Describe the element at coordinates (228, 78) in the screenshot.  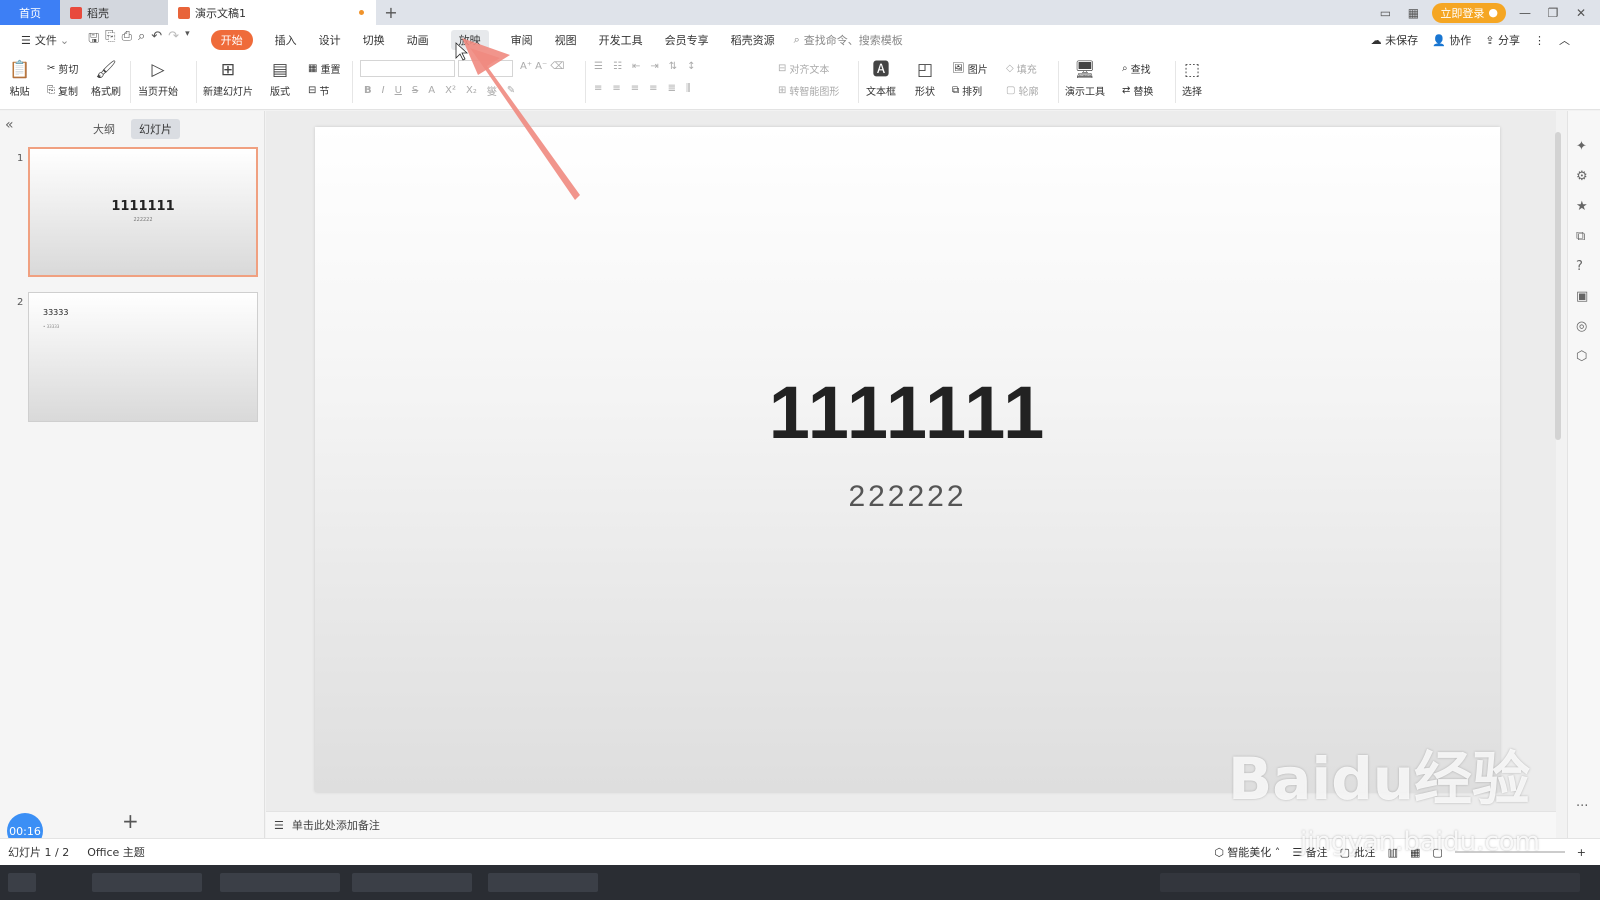
I see `new-slide-button: ⊞ 新建幻灯片` at that location.